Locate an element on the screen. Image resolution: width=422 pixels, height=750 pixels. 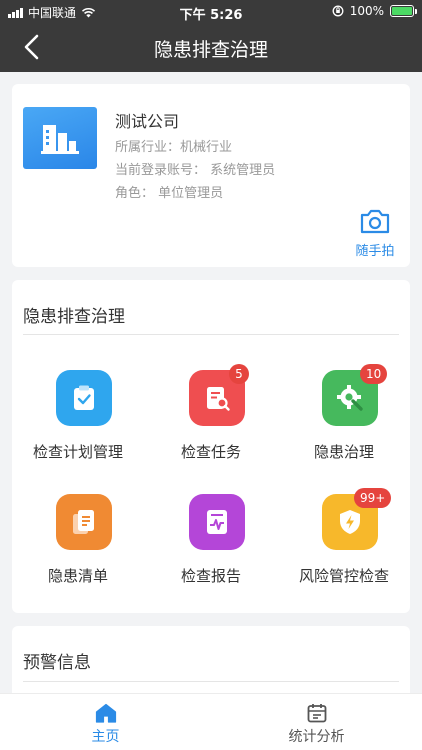
gear-wrench-icon is located at coordinates (350, 398).